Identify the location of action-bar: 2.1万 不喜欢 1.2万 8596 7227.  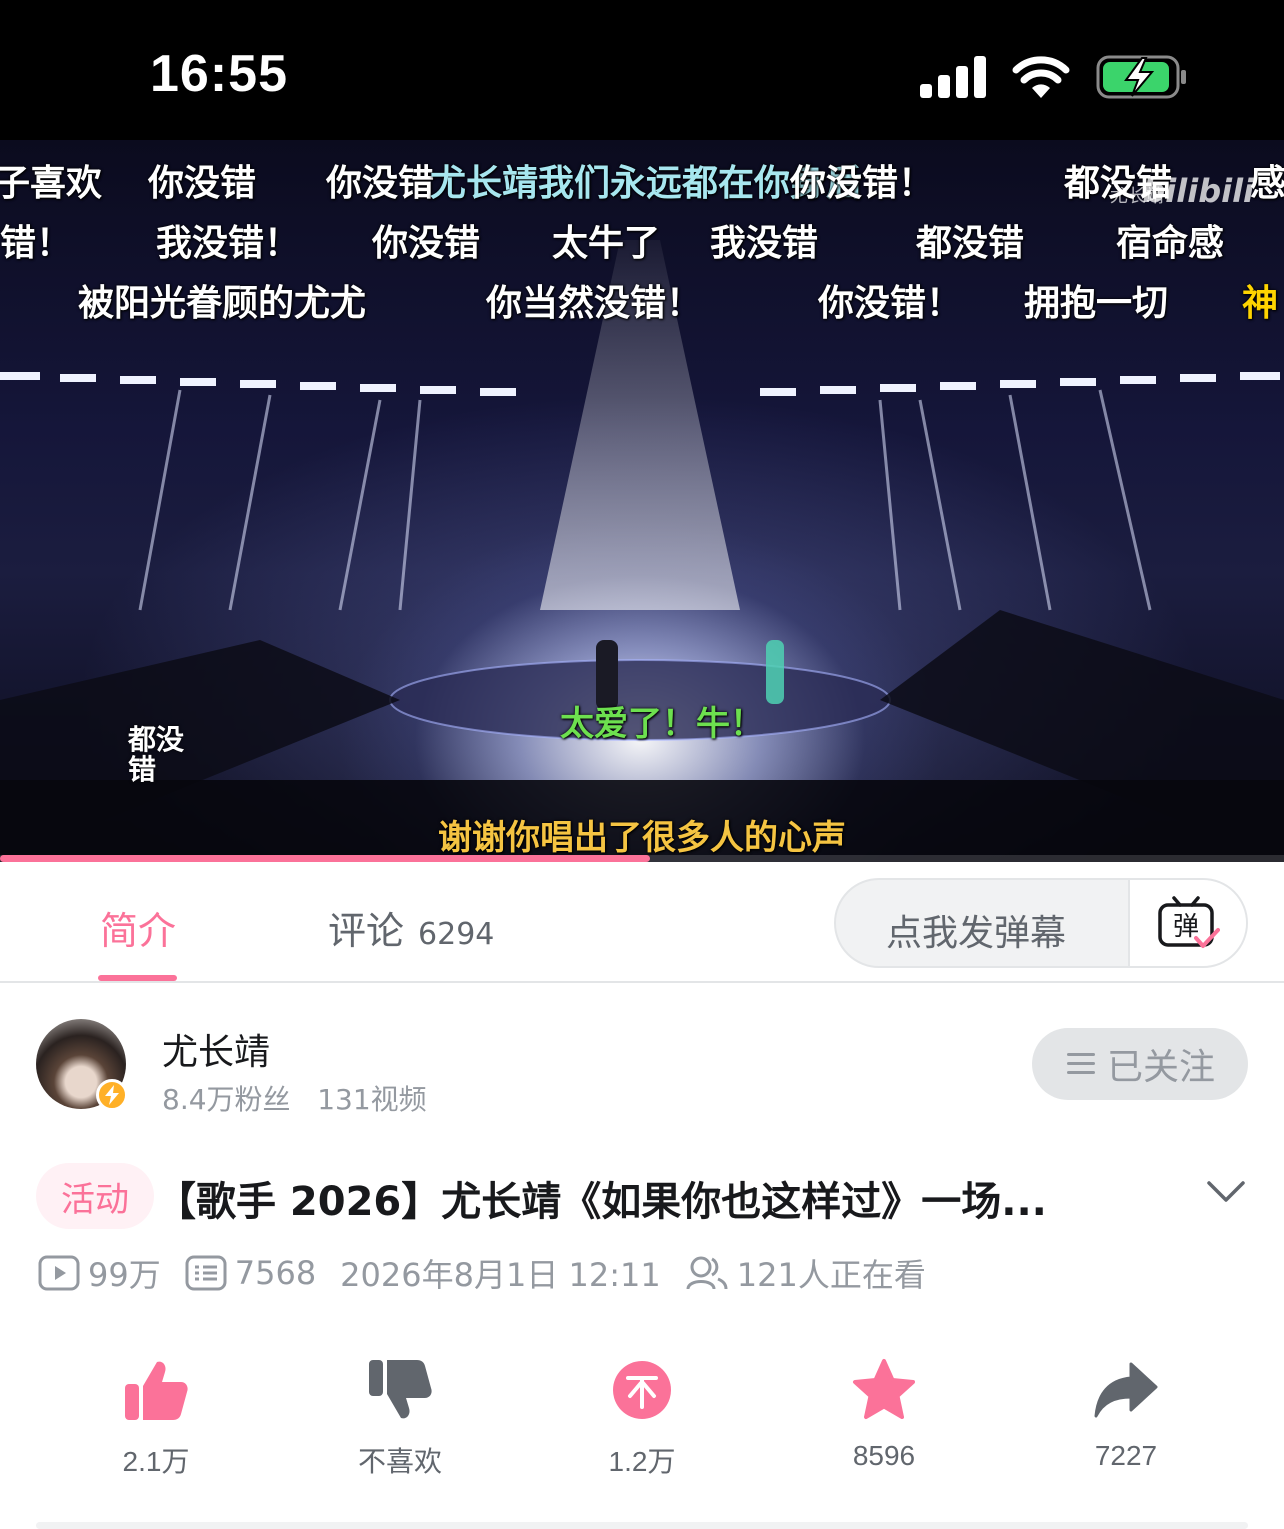
(642, 1415).